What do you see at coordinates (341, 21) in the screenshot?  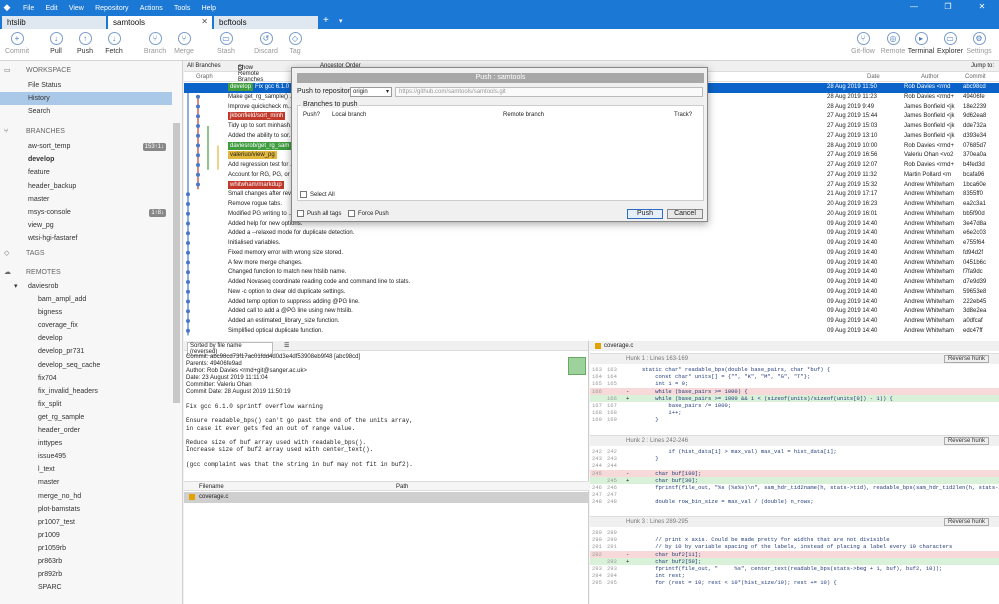 I see `chevron-down-icon: ▾` at bounding box center [341, 21].